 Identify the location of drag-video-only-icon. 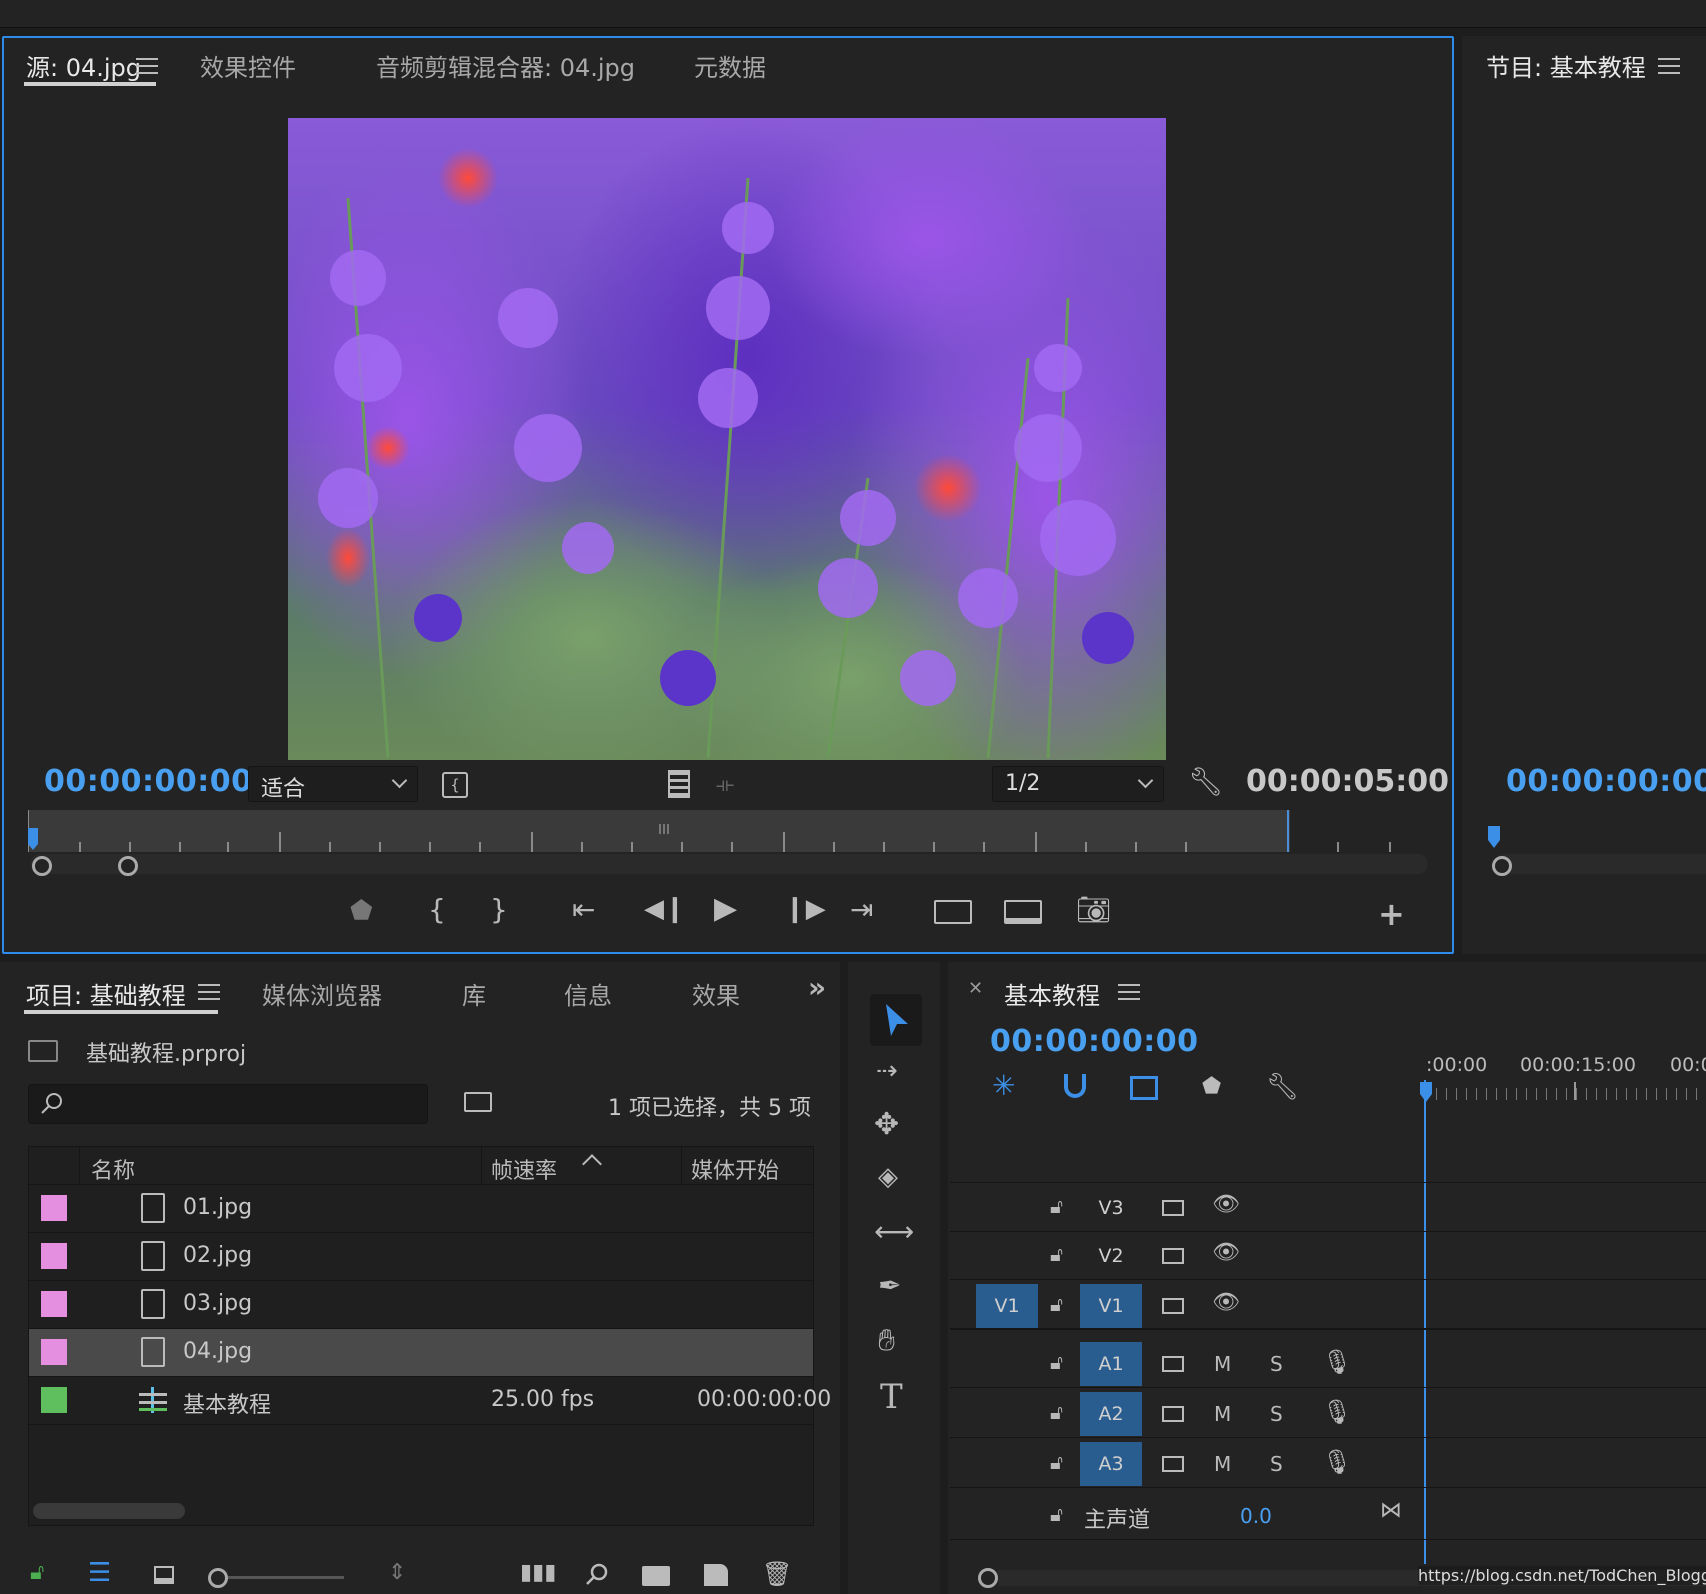
(679, 784).